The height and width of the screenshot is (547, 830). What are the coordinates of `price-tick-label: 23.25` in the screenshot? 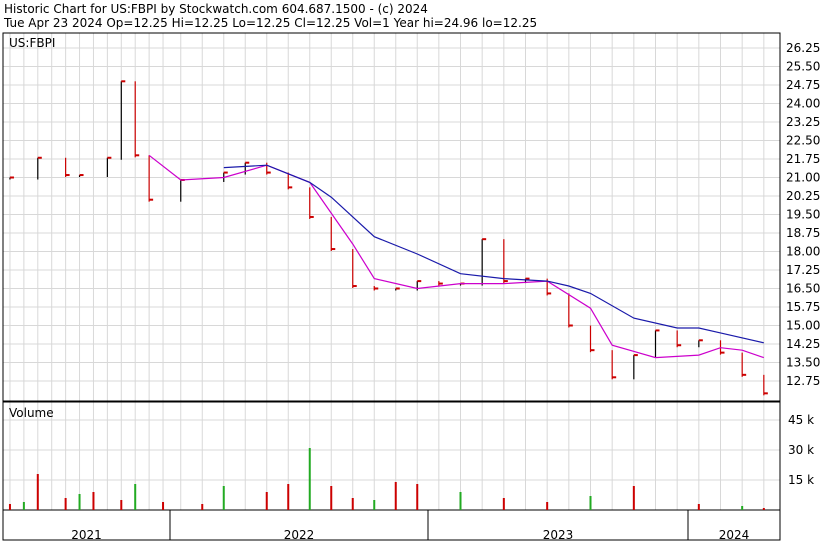 It's located at (803, 122).